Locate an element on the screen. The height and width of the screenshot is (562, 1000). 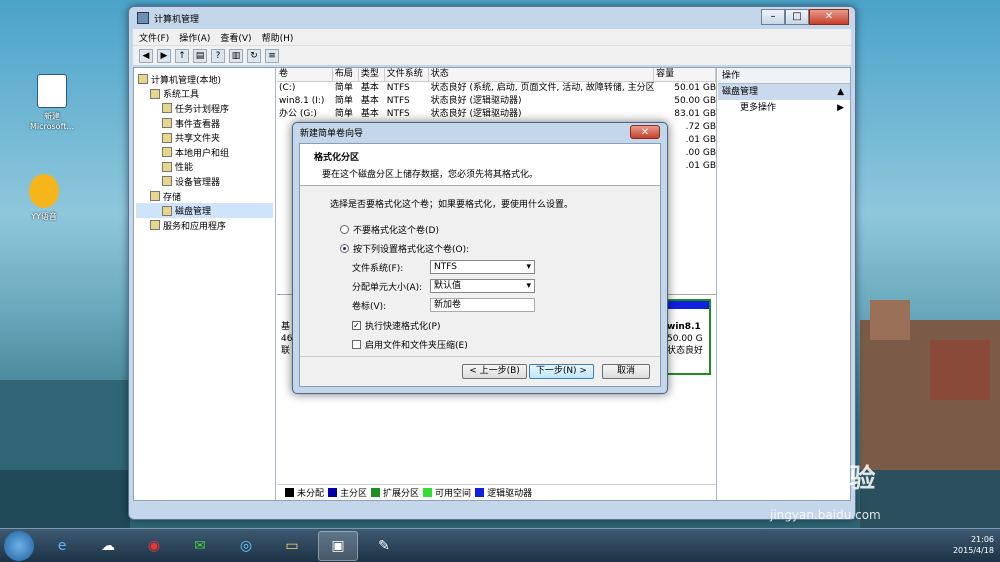
volume-cell-cap: 50.01 GB is located at coordinates (695, 88).